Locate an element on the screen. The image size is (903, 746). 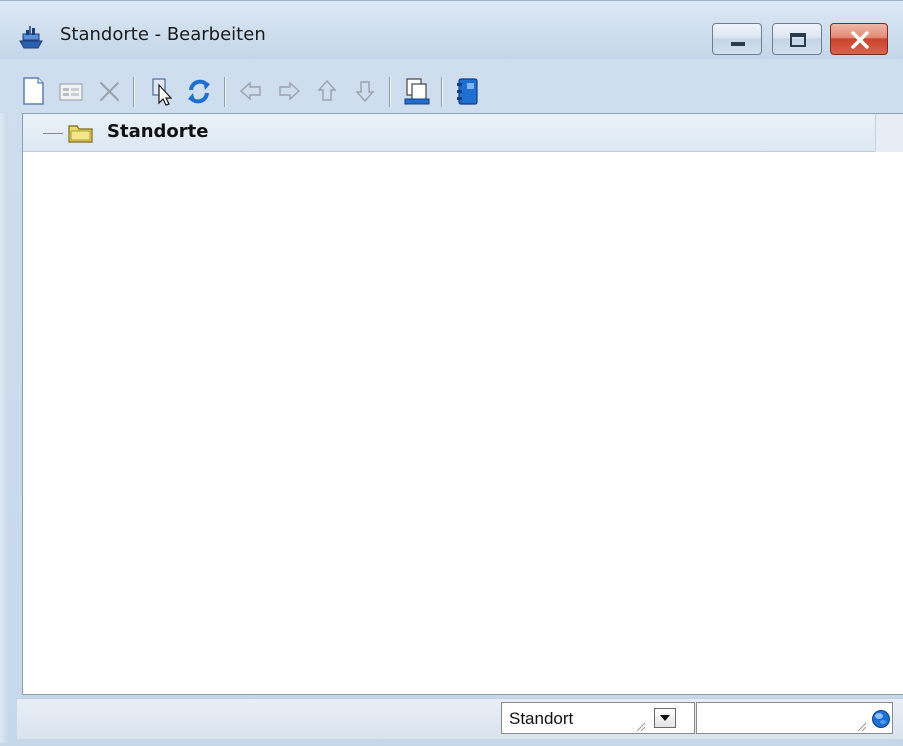
tree-connector-line is located at coordinates (53, 133).